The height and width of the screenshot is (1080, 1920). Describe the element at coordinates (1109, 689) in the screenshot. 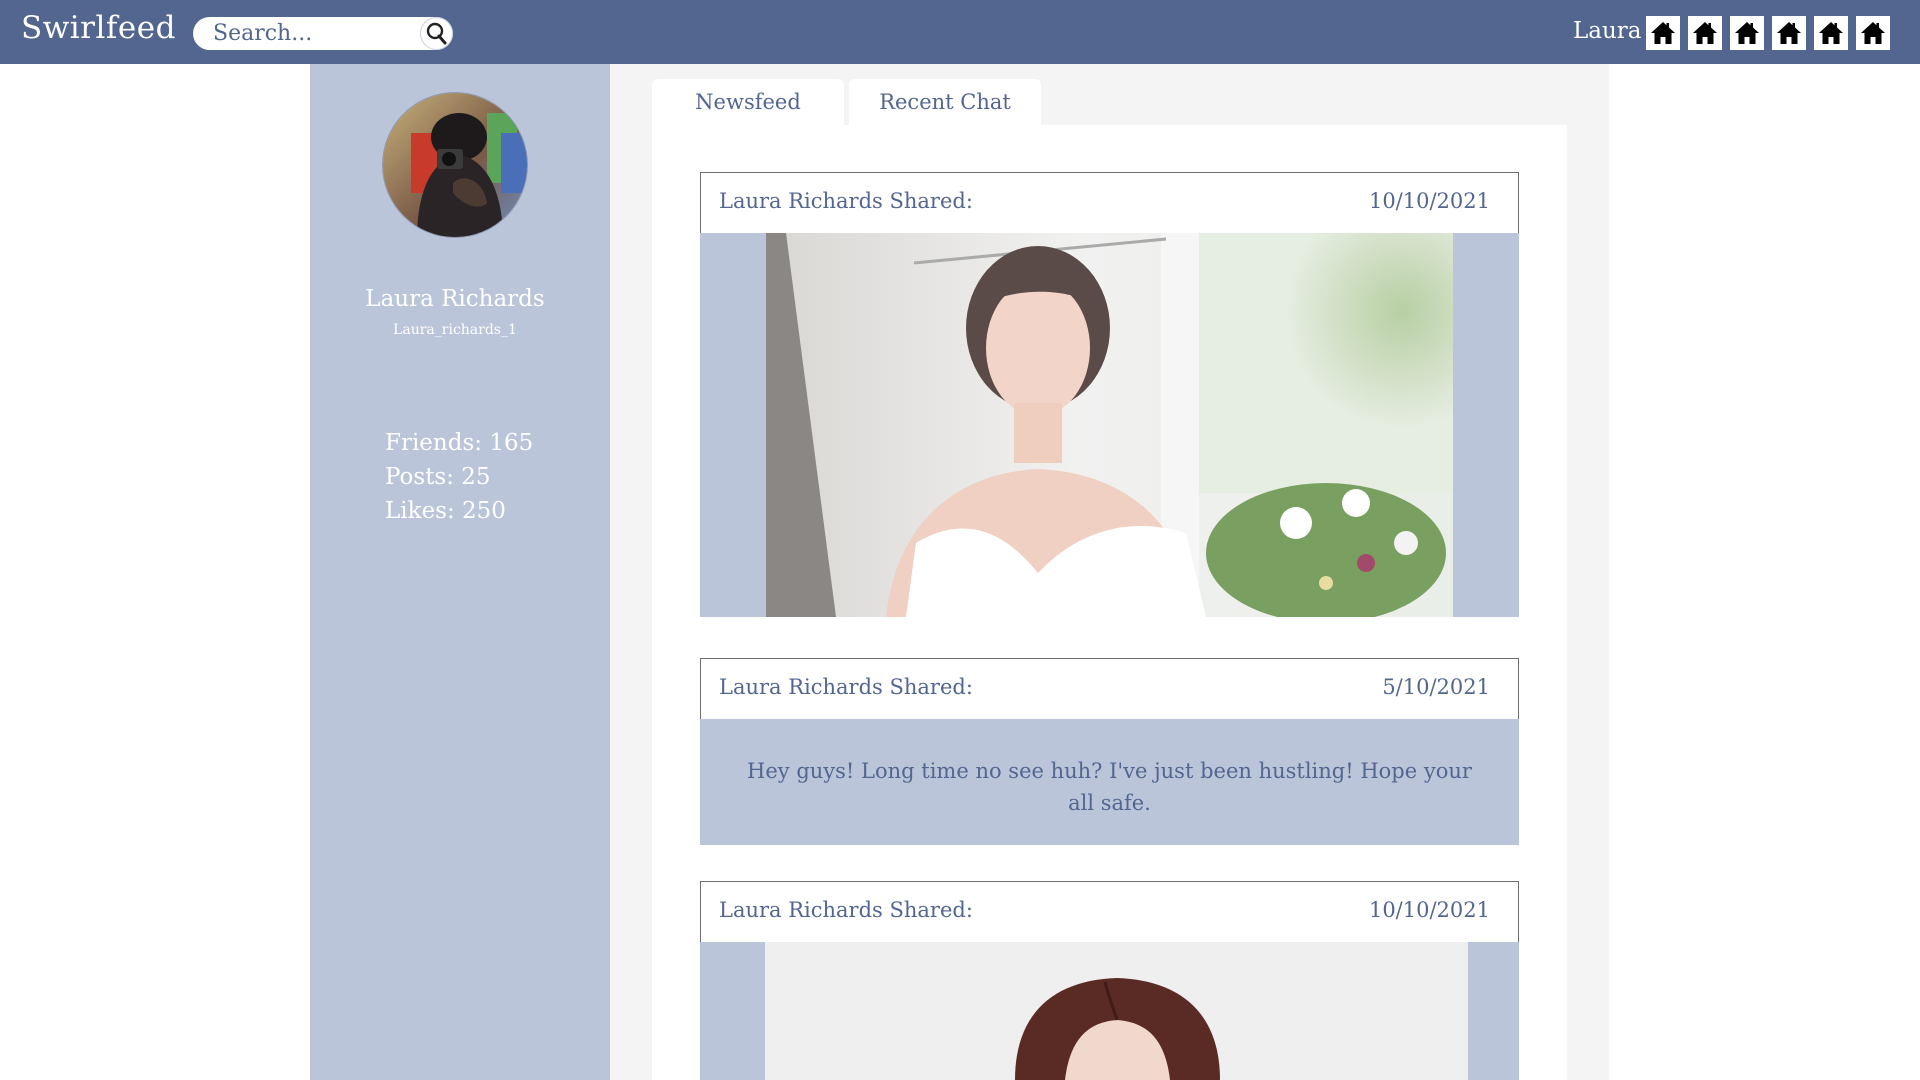

I see `post-header: Laura Richards Shared: 5/10/2021` at that location.